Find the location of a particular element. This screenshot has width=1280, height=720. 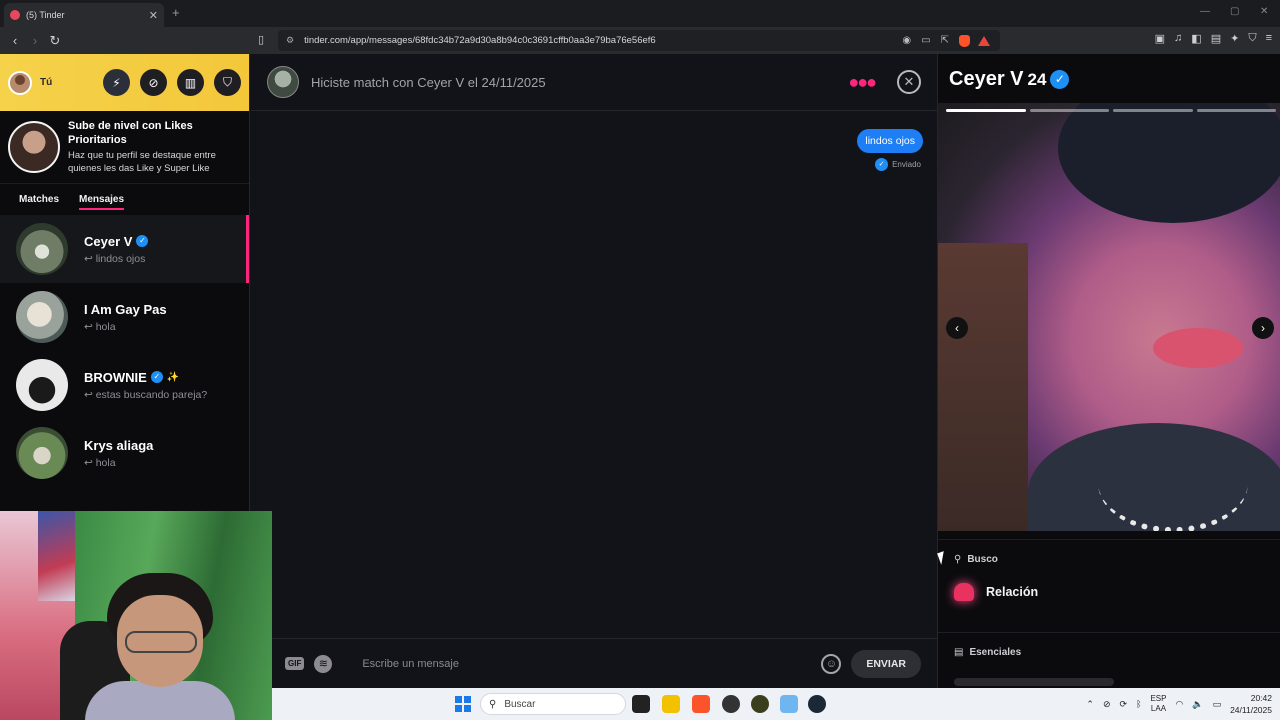

profile-header: Ceyer V 24 ✓ is located at coordinates (1009, 79).